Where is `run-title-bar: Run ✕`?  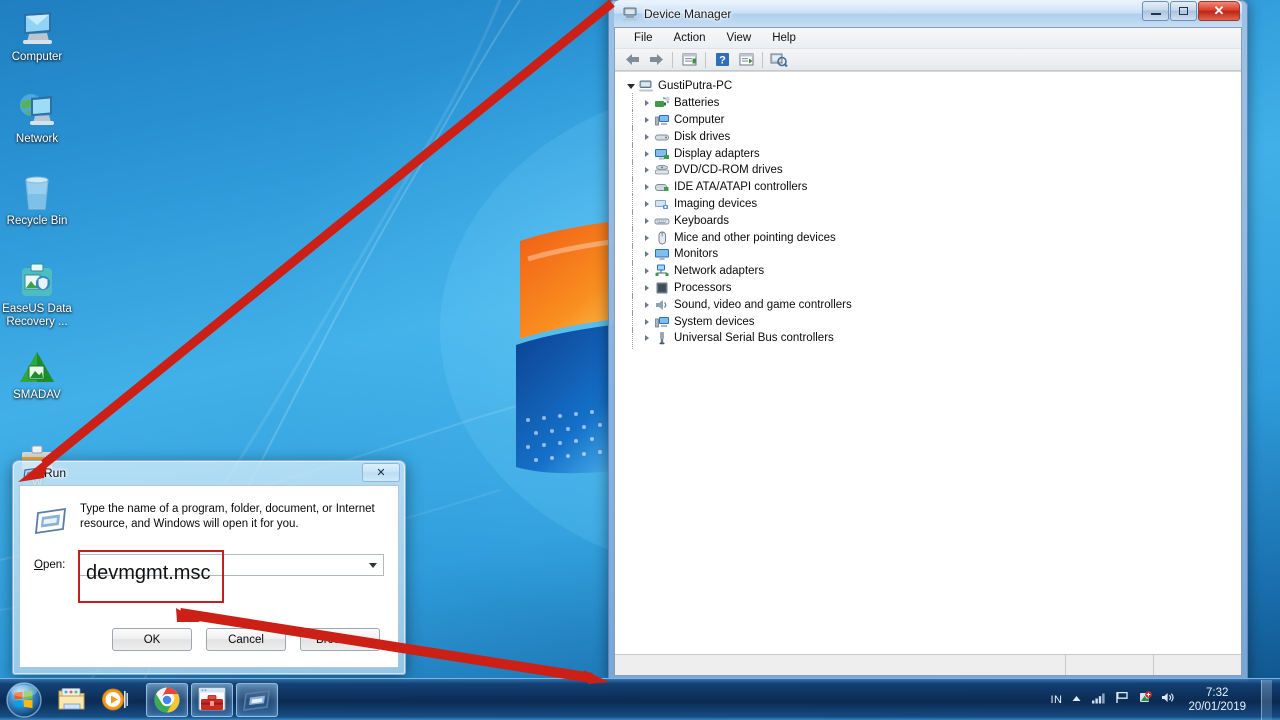 run-title-bar: Run ✕ is located at coordinates (209, 473).